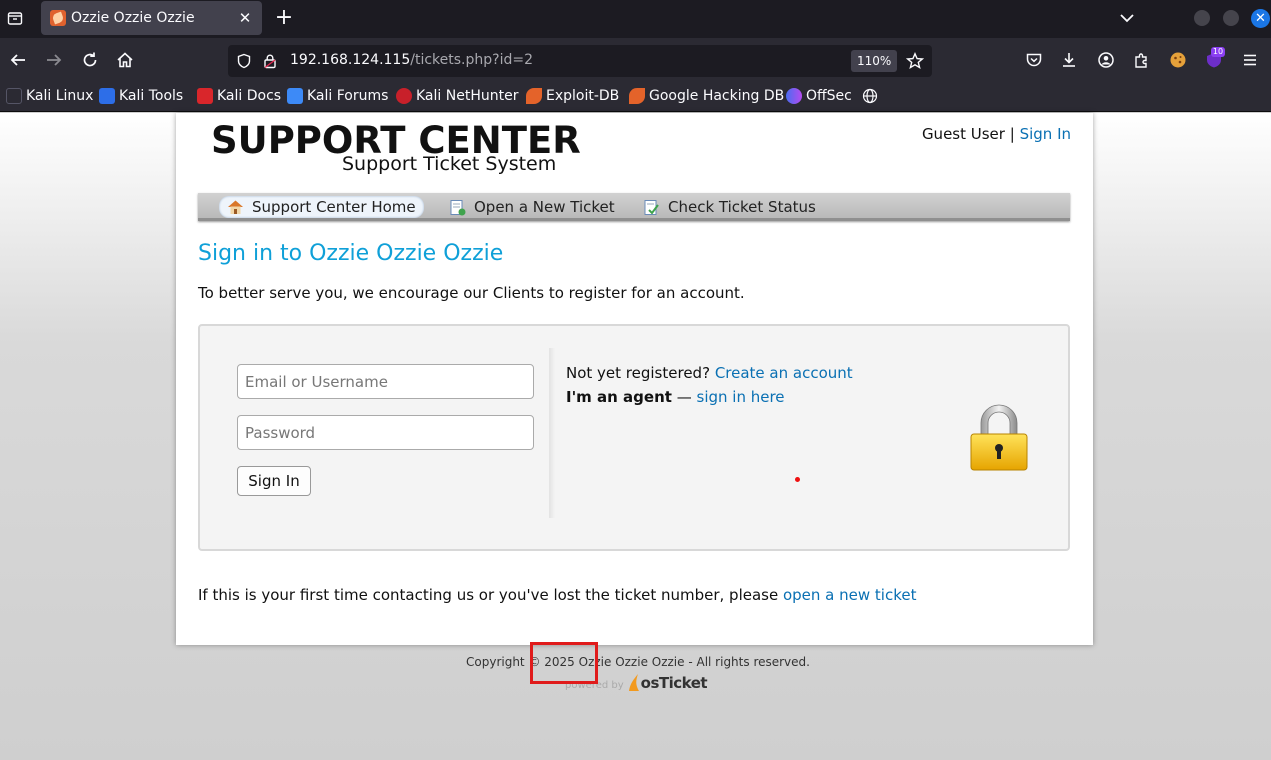  What do you see at coordinates (963, 134) in the screenshot?
I see `guest-user-label: Guest User` at bounding box center [963, 134].